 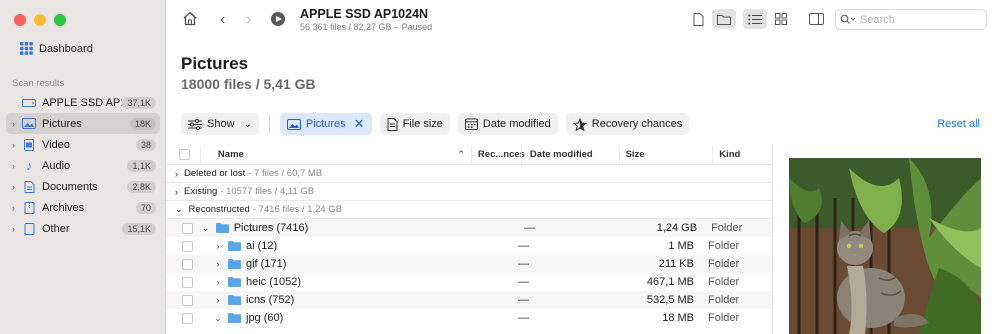 I want to click on sidebar-item-documents: › Documents 2,8K, so click(x=83, y=186).